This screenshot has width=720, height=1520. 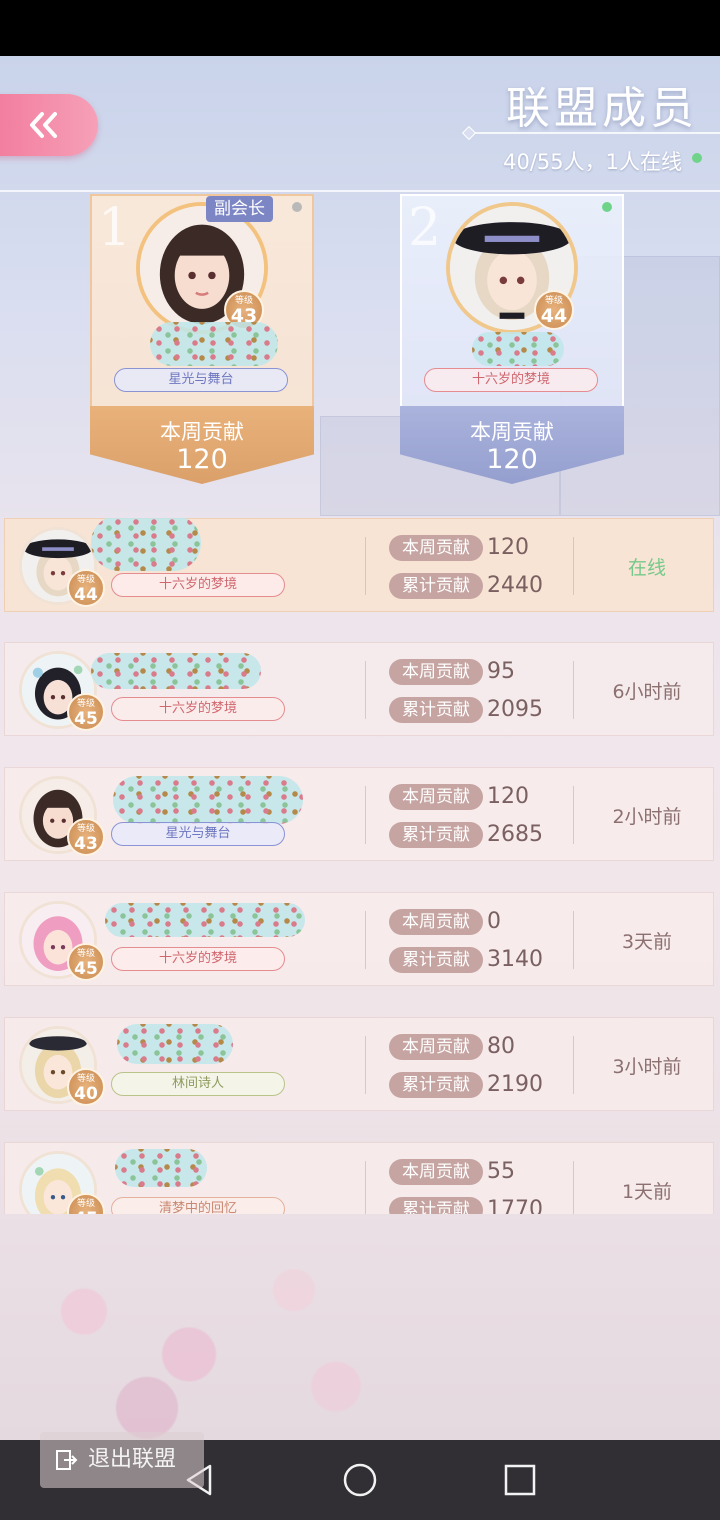 What do you see at coordinates (647, 817) in the screenshot?
I see `last-seen: 2小时前` at bounding box center [647, 817].